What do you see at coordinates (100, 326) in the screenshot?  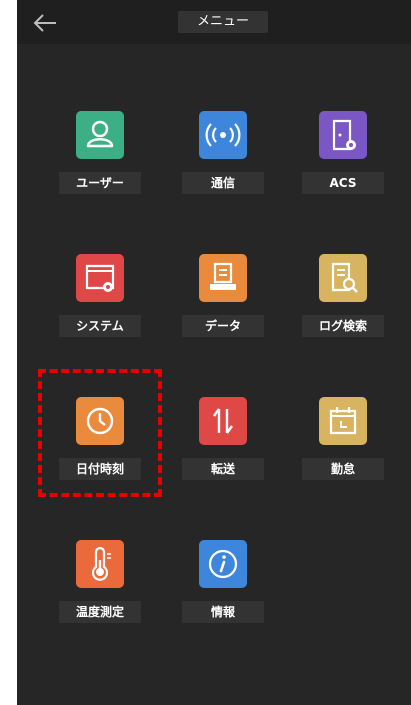 I see `menu-item-label: システム` at bounding box center [100, 326].